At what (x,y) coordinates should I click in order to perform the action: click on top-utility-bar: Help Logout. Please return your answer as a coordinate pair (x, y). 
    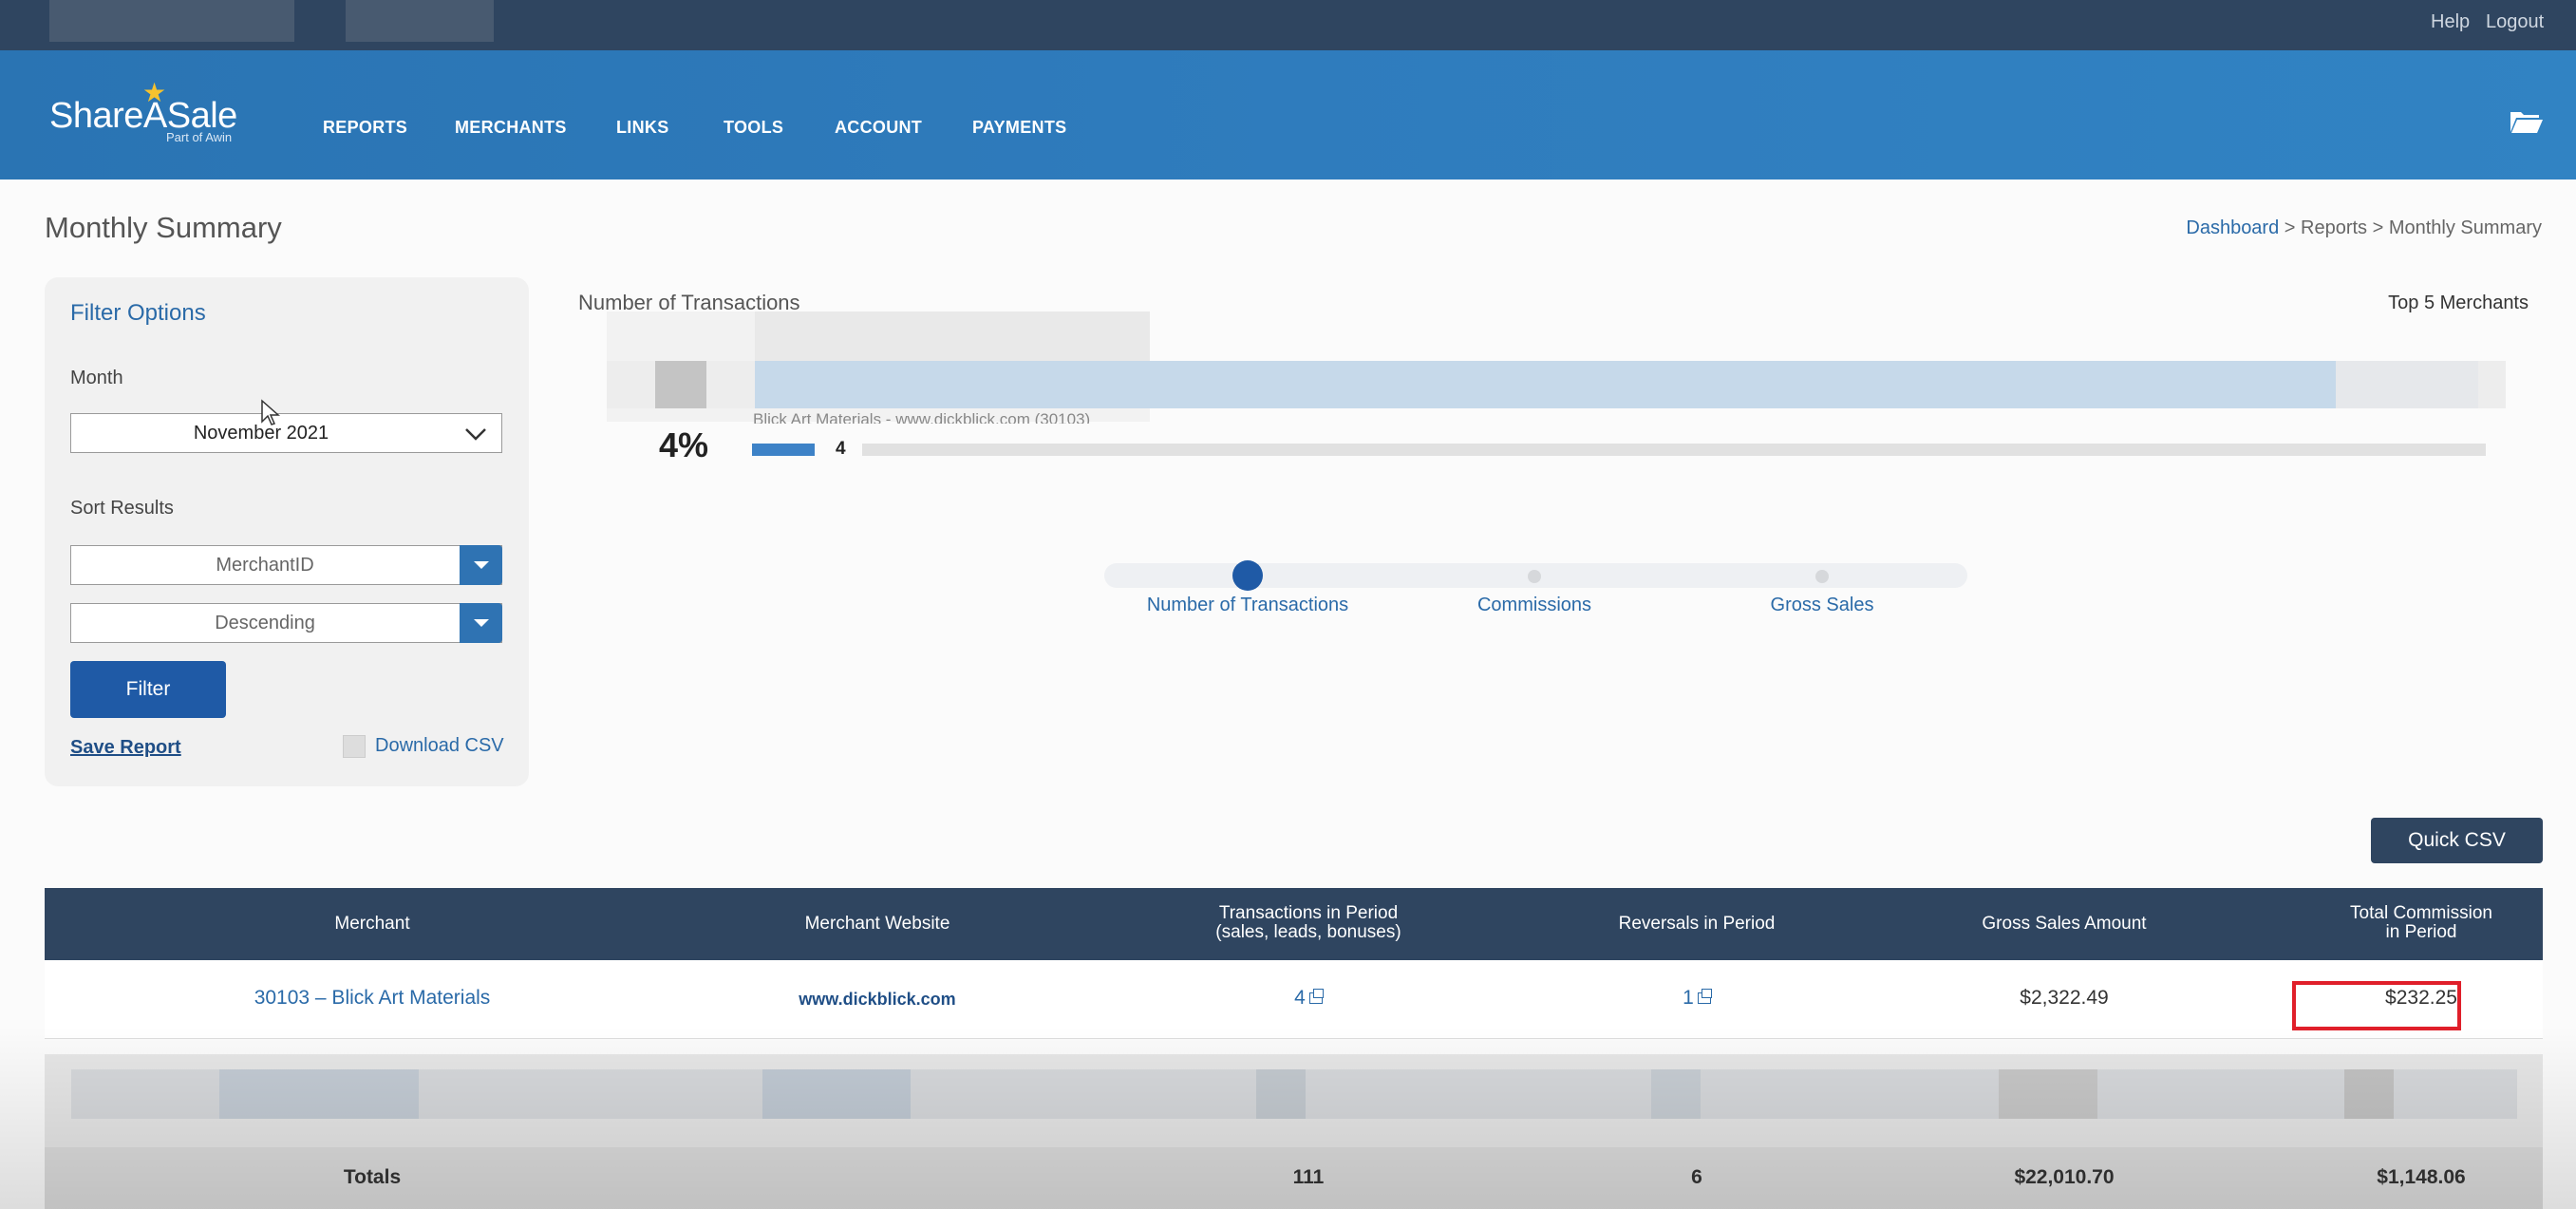
    Looking at the image, I should click on (1288, 25).